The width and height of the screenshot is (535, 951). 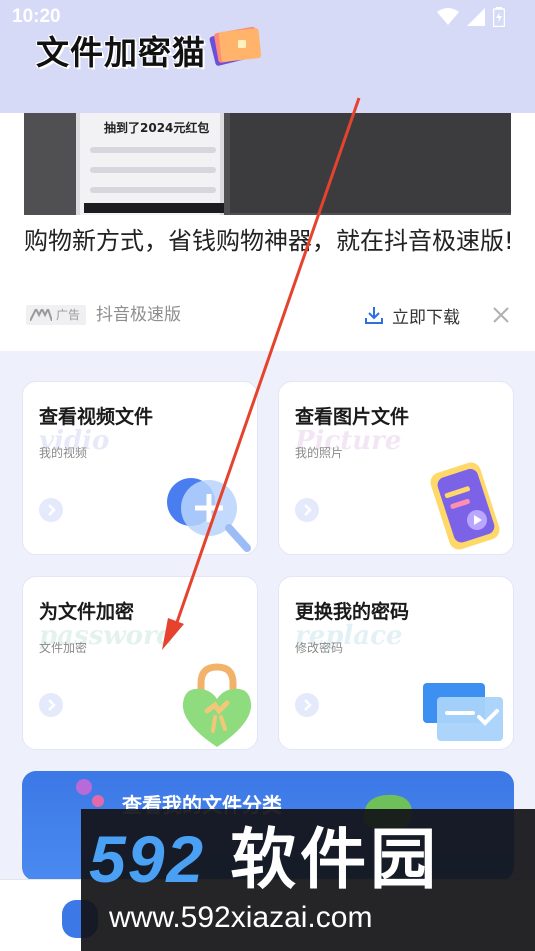 What do you see at coordinates (68, 315) in the screenshot?
I see `ad-badge-label: 广告` at bounding box center [68, 315].